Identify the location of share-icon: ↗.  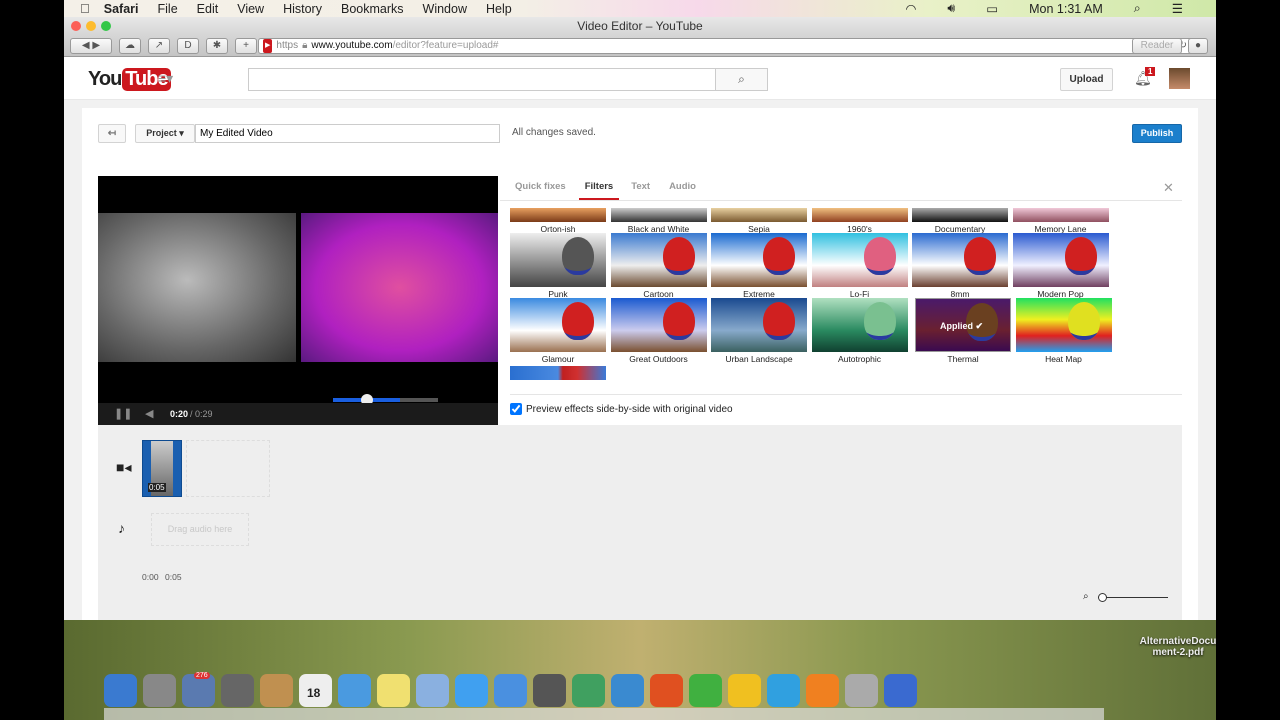
(159, 46).